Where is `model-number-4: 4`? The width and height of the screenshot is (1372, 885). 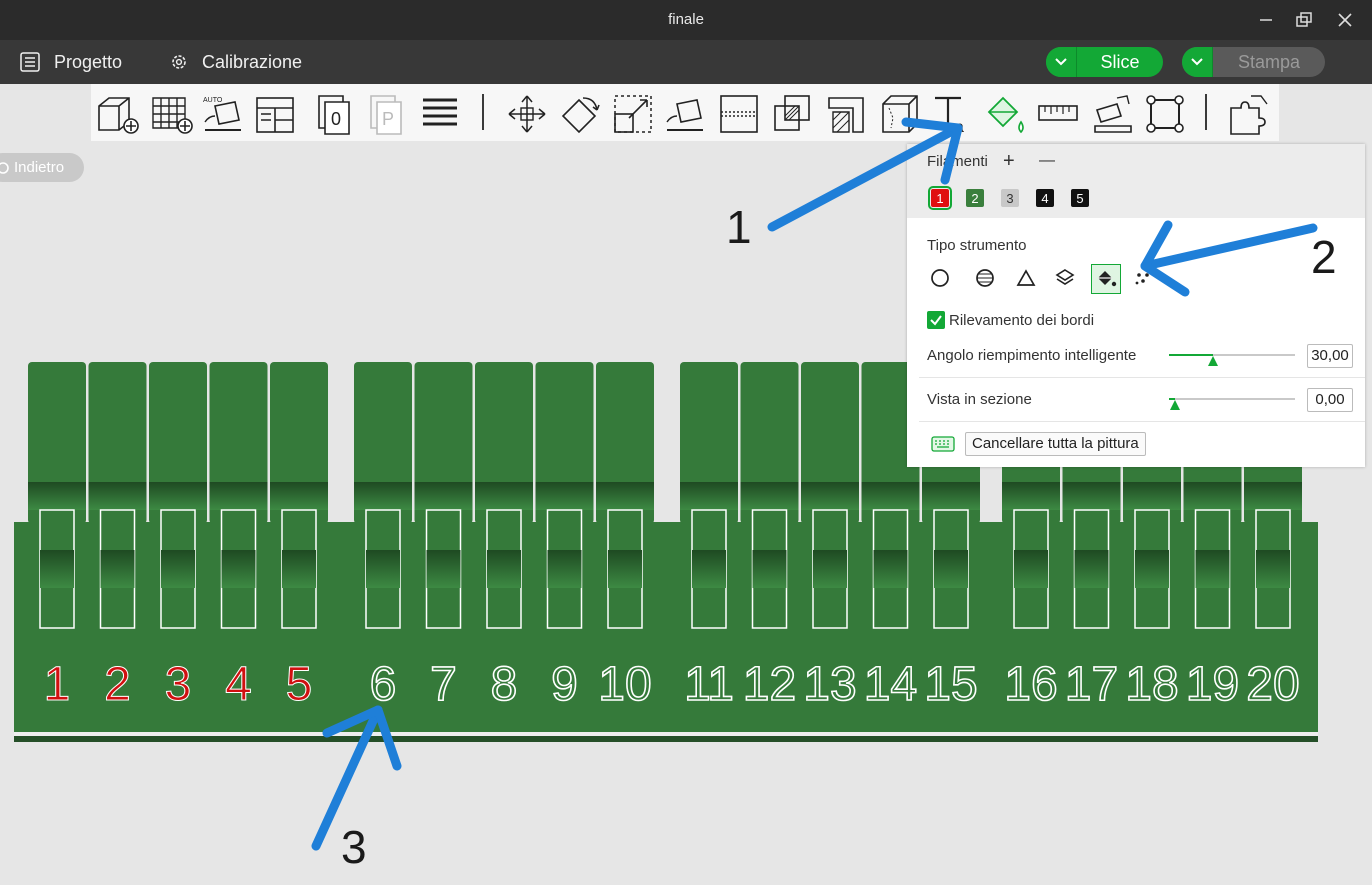 model-number-4: 4 is located at coordinates (238, 684).